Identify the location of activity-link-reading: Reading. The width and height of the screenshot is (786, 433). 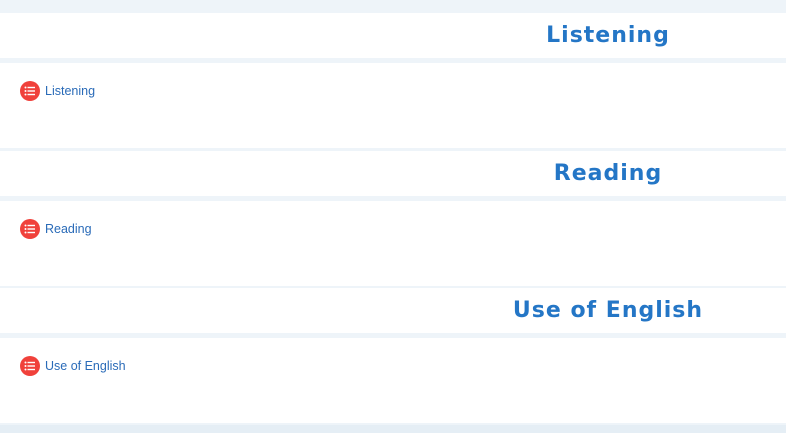
(56, 229).